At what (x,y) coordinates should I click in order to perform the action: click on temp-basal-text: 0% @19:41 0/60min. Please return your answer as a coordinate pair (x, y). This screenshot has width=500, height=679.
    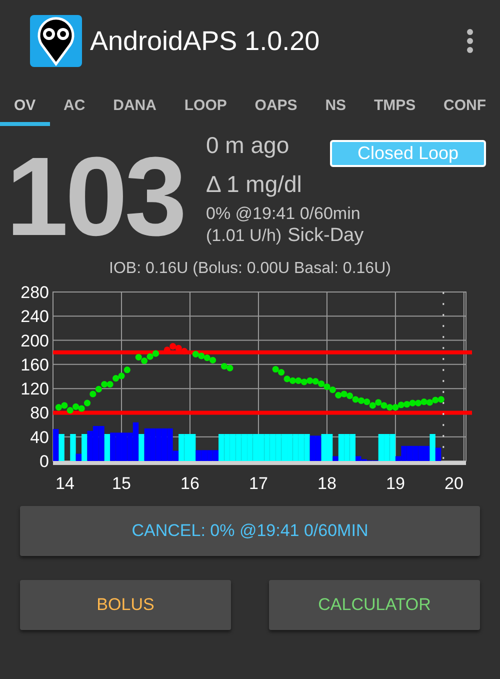
    Looking at the image, I should click on (284, 214).